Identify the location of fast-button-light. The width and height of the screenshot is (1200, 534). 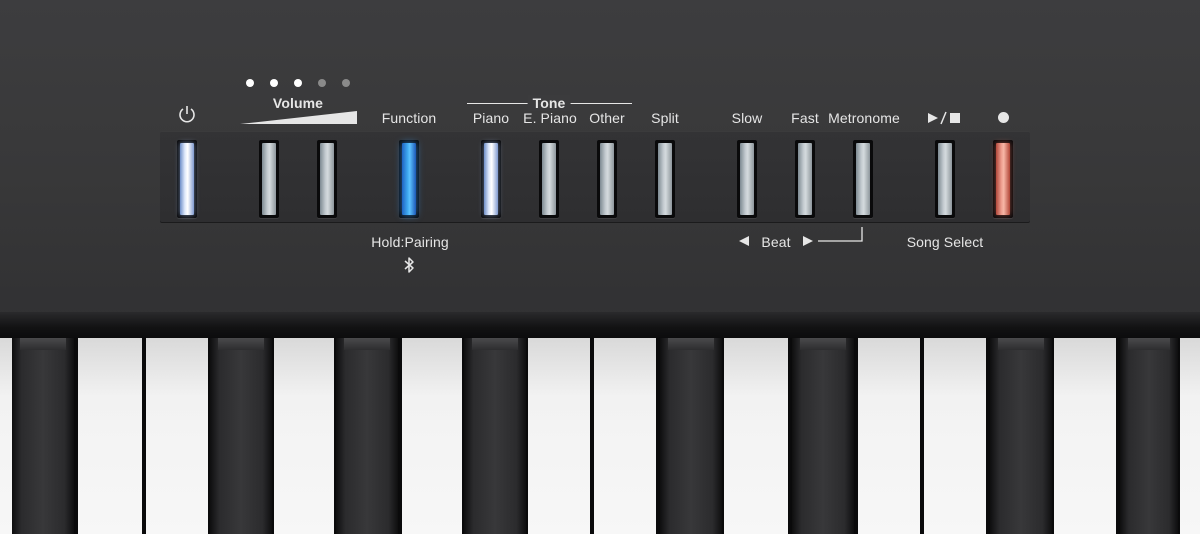
(805, 179).